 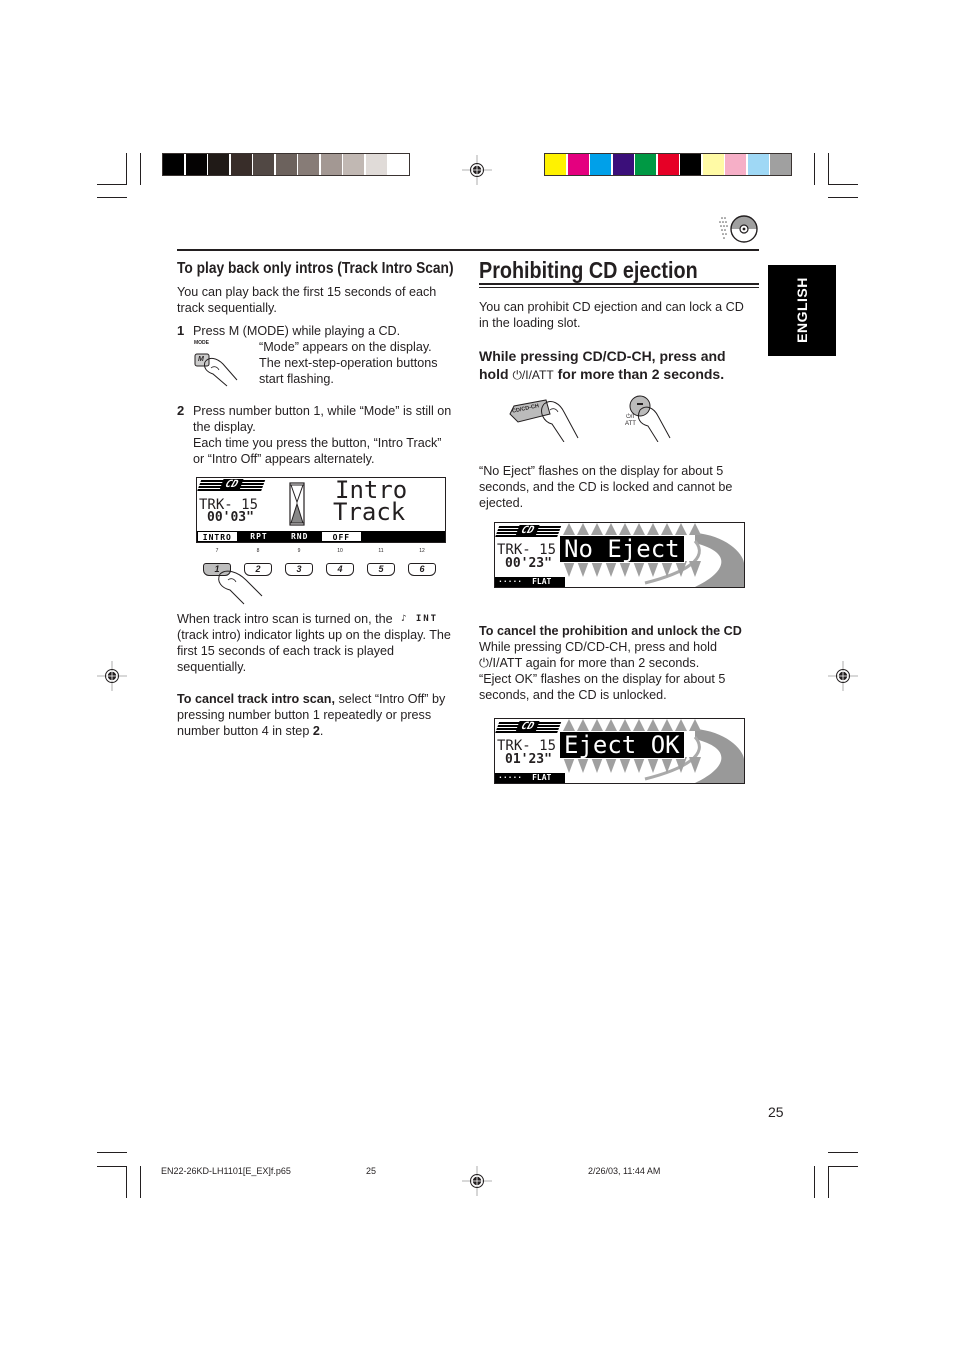 What do you see at coordinates (299, 569) in the screenshot?
I see `preset-button-3: 3` at bounding box center [299, 569].